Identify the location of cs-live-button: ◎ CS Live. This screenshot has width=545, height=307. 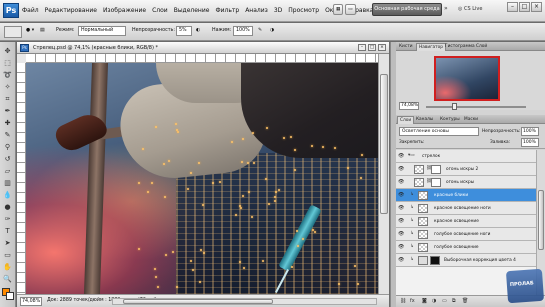
(470, 9).